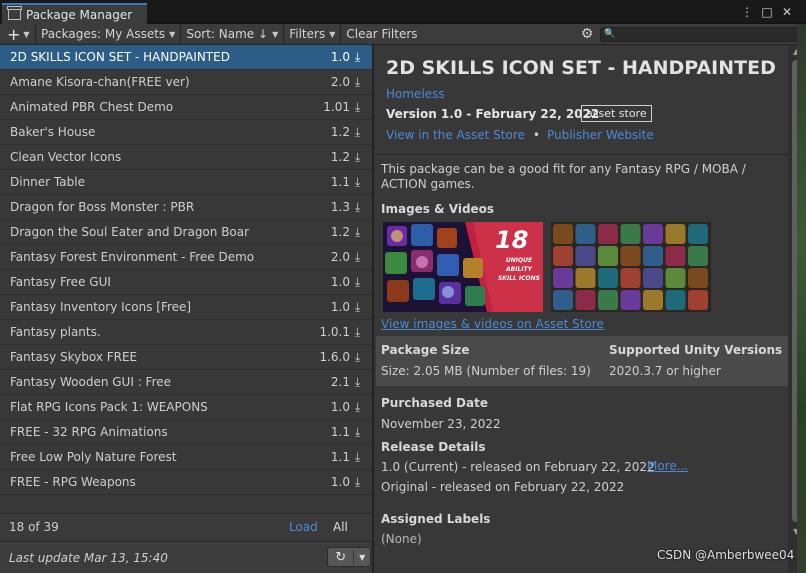  What do you see at coordinates (403, 12) in the screenshot?
I see `title-bar: Package Manager ⋮ □ ✕` at bounding box center [403, 12].